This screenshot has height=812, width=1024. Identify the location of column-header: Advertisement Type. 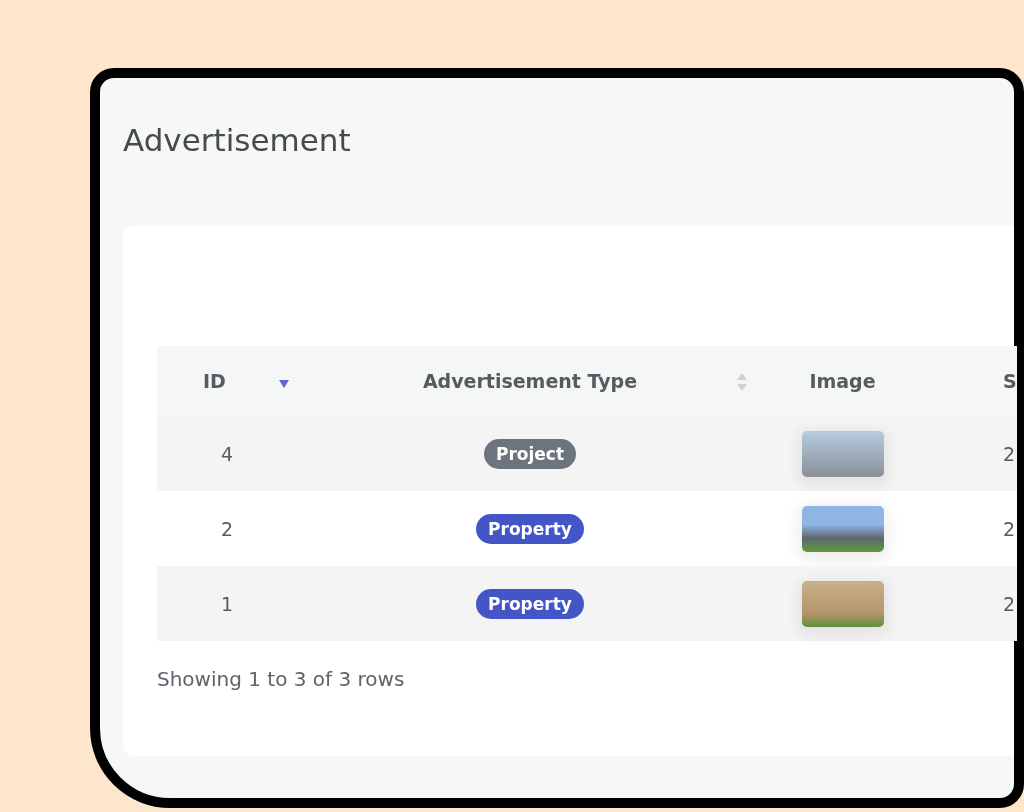
(530, 381).